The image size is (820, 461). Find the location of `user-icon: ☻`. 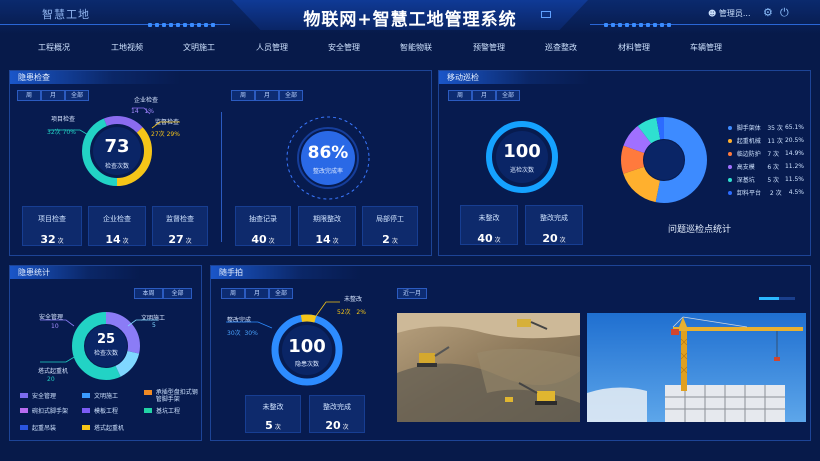

user-icon: ☻ is located at coordinates (712, 13).